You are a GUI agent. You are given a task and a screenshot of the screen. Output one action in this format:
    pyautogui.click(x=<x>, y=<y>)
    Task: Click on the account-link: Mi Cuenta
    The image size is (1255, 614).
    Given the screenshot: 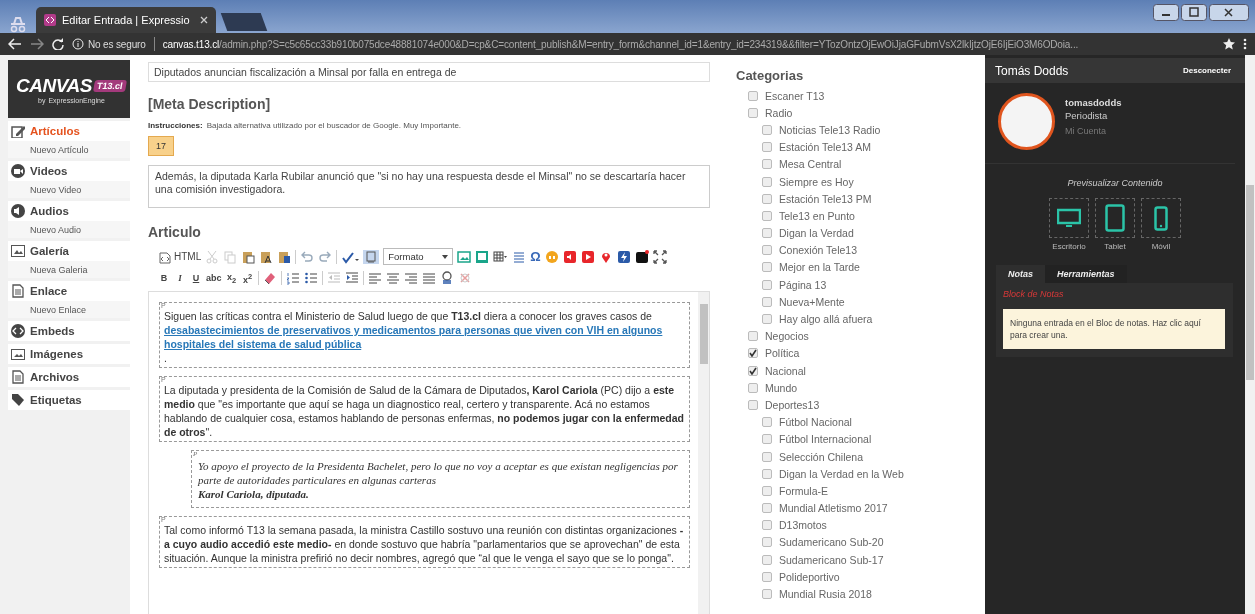 What is the action you would take?
    pyautogui.click(x=1093, y=131)
    